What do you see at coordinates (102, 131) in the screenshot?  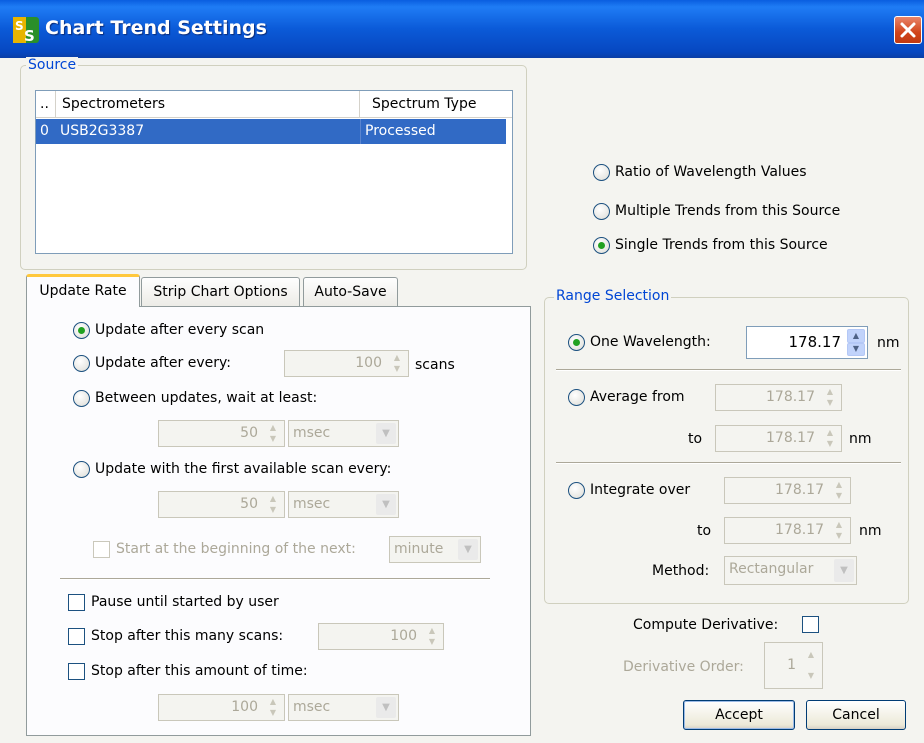 I see `cell-spectrometer: USB2G3387` at bounding box center [102, 131].